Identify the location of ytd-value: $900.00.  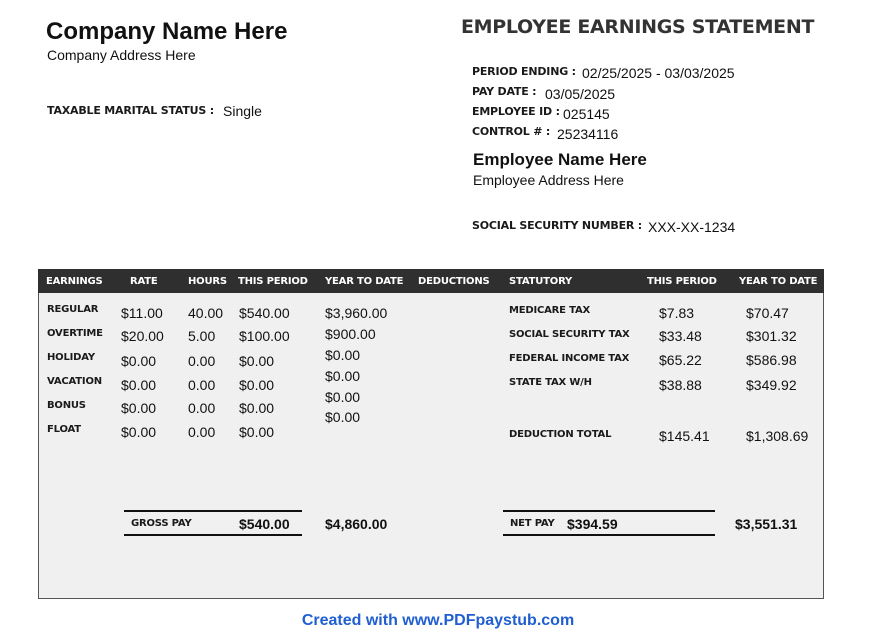
(350, 334).